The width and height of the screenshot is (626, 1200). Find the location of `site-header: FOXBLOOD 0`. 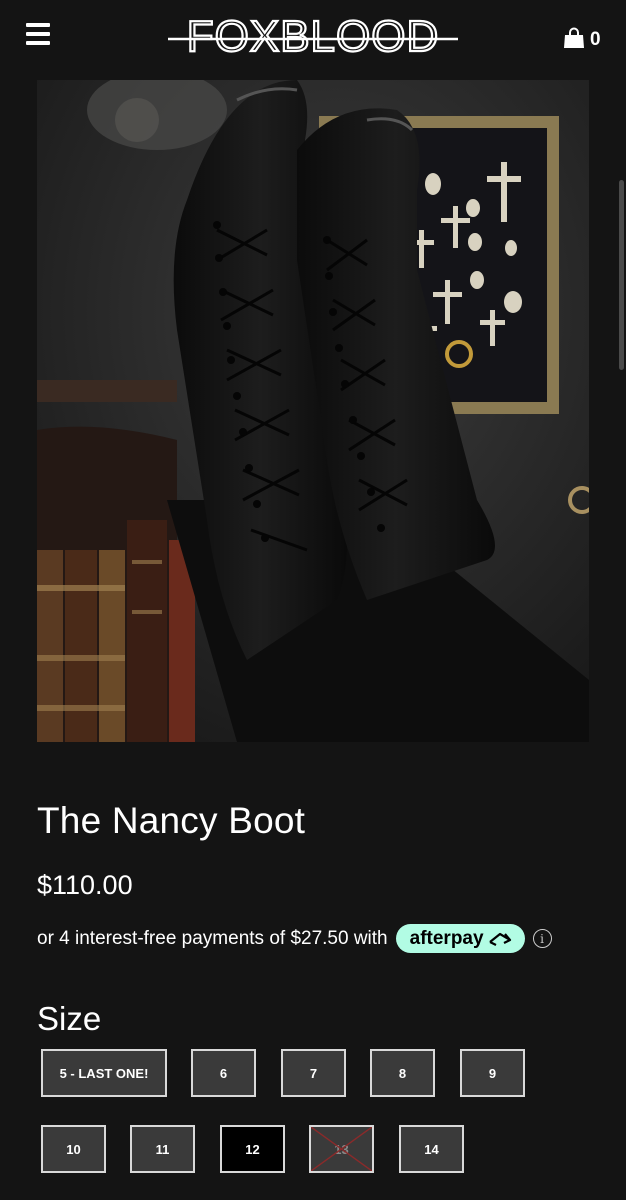

site-header: FOXBLOOD 0 is located at coordinates (313, 40).